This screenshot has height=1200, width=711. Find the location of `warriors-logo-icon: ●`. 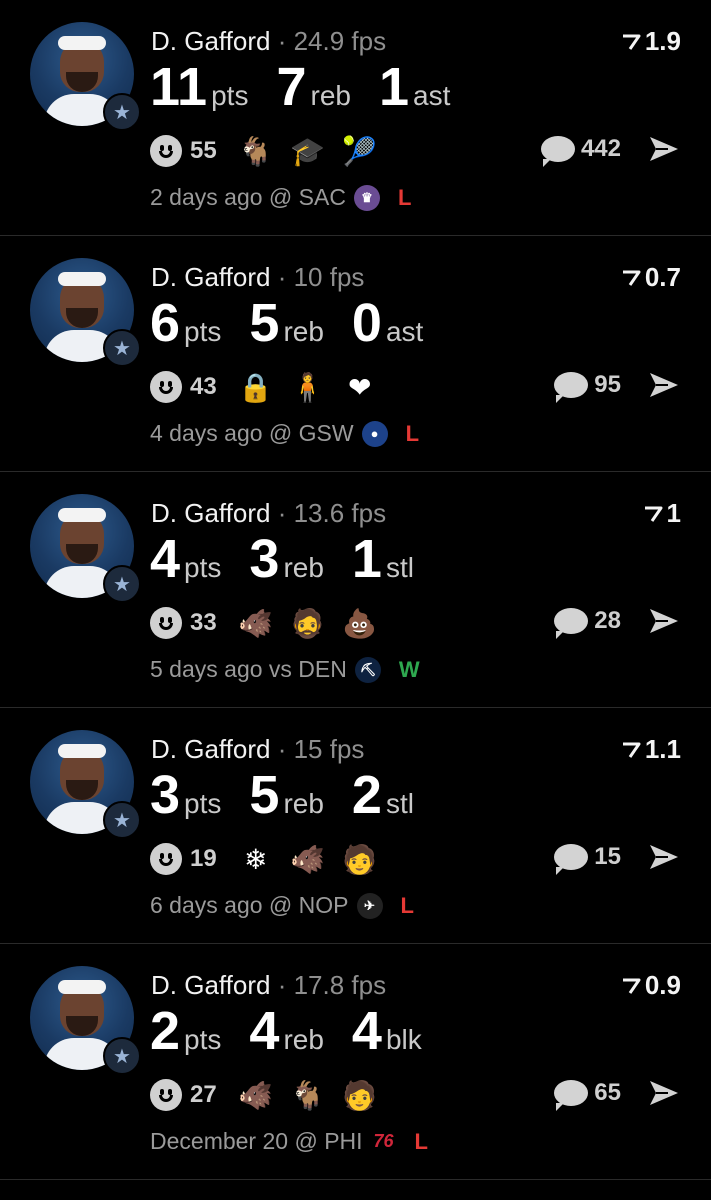

warriors-logo-icon: ● is located at coordinates (374, 433).